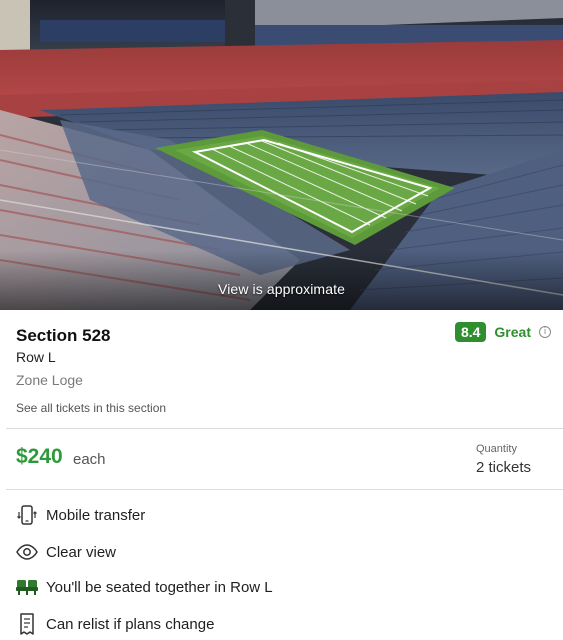 This screenshot has height=640, width=563. What do you see at coordinates (36, 357) in the screenshot?
I see `row-label: Row L` at bounding box center [36, 357].